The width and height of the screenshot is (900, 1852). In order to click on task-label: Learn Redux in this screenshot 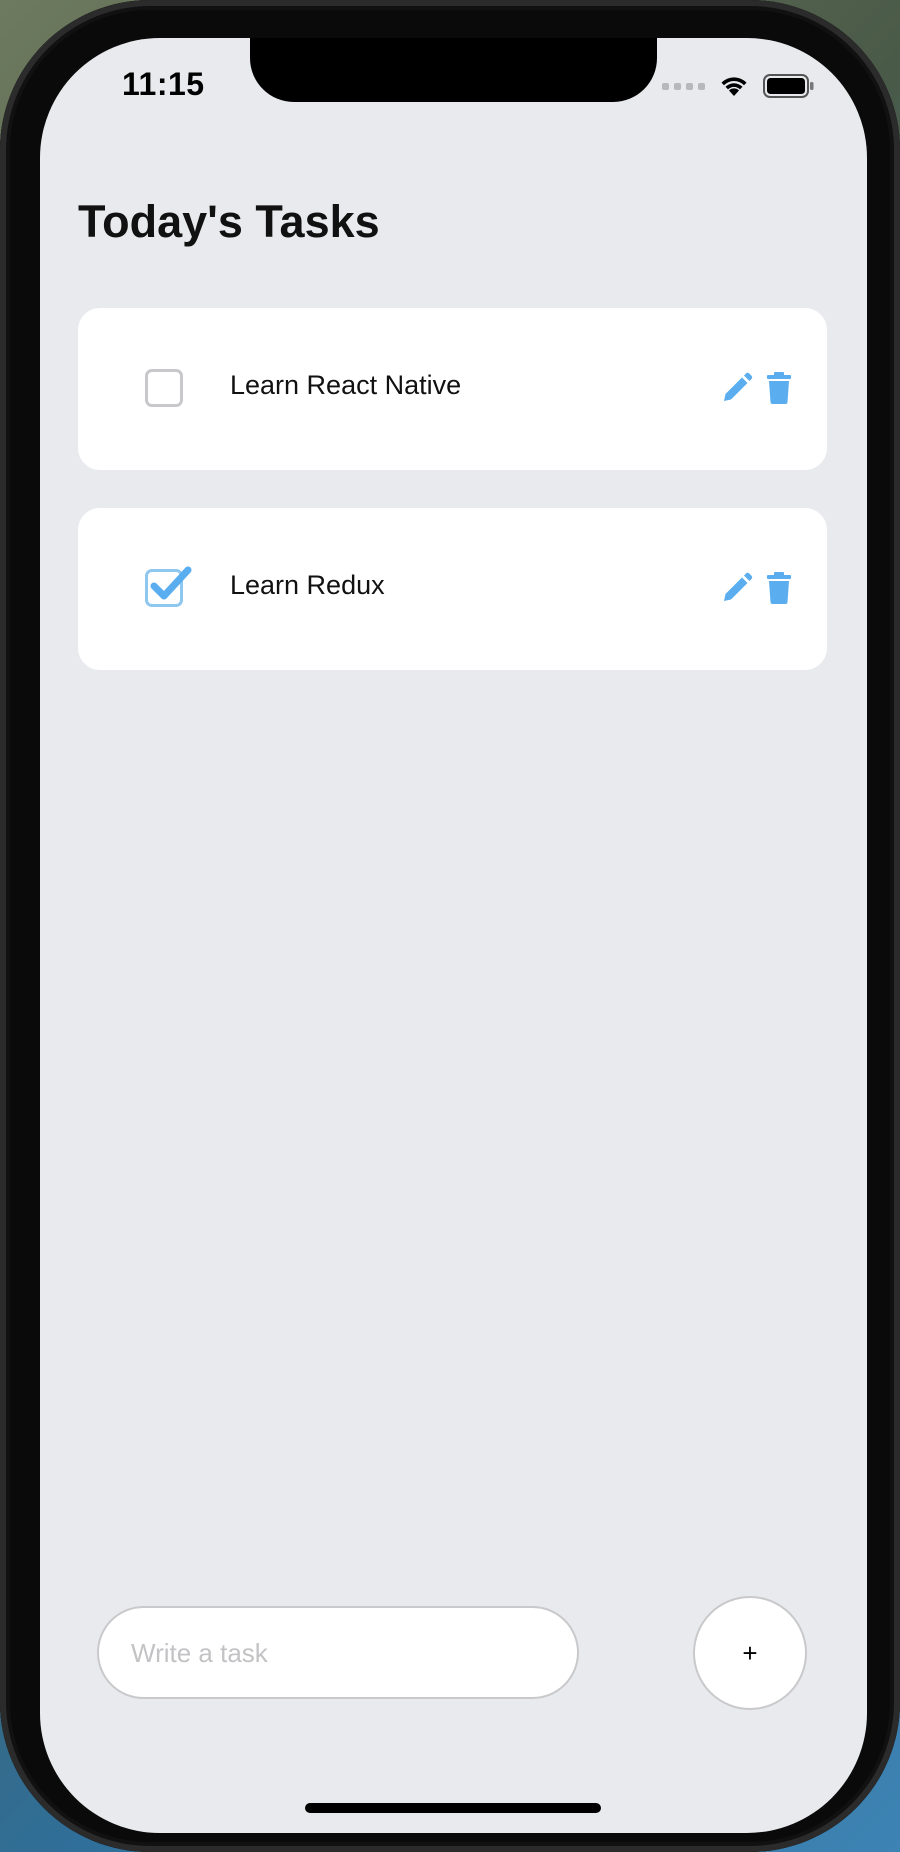, I will do `click(307, 585)`.